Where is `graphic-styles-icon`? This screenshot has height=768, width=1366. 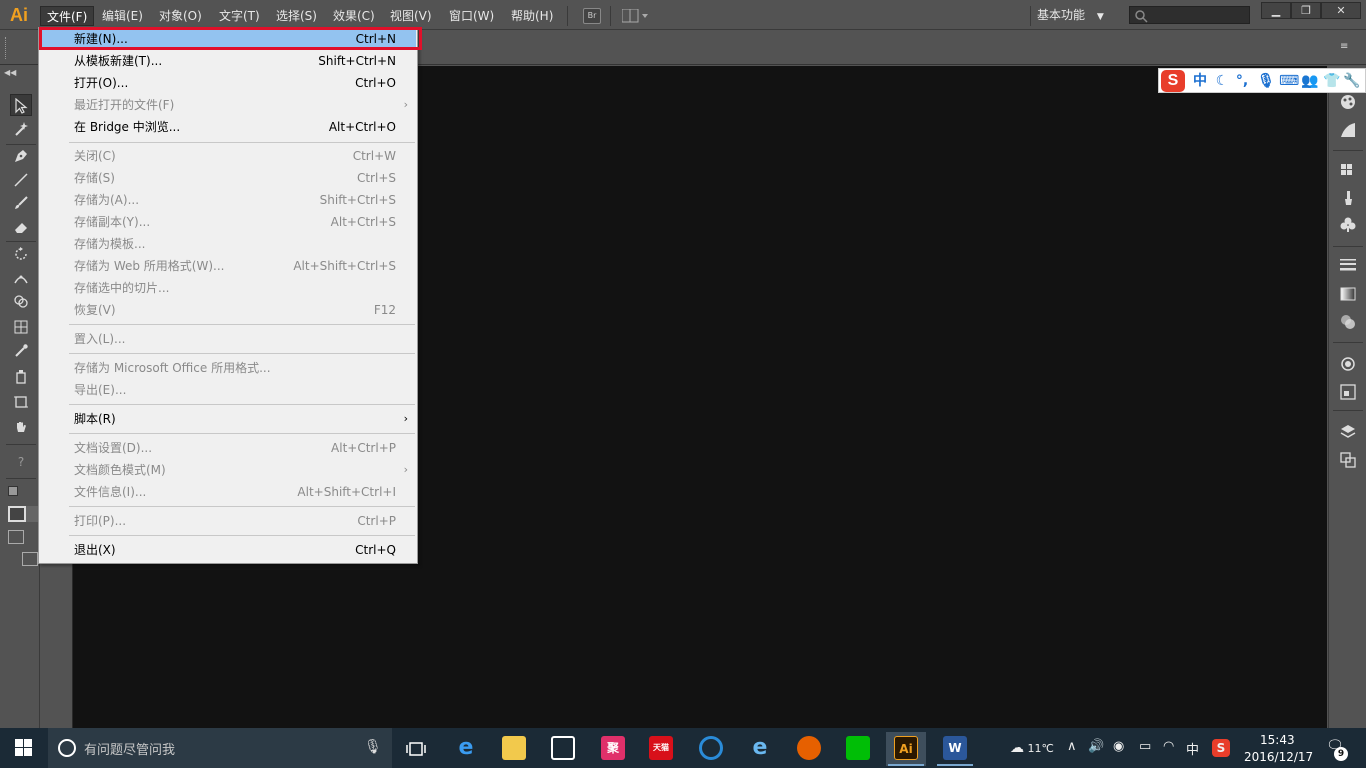
graphic-styles-icon is located at coordinates (1348, 392).